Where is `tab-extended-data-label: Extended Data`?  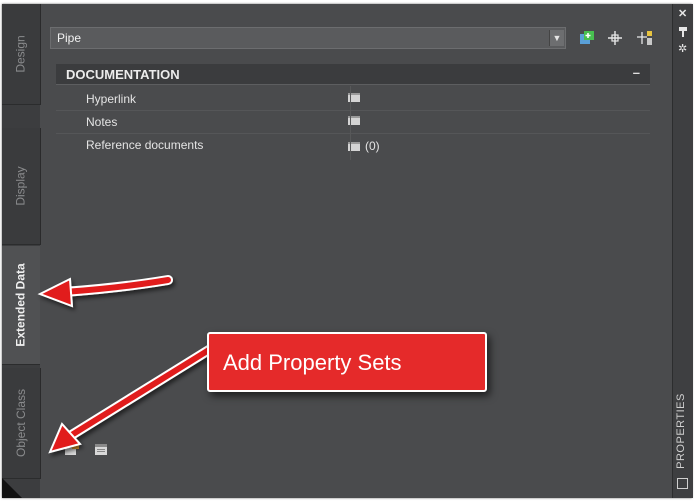
tab-extended-data-label: Extended Data is located at coordinates (21, 305).